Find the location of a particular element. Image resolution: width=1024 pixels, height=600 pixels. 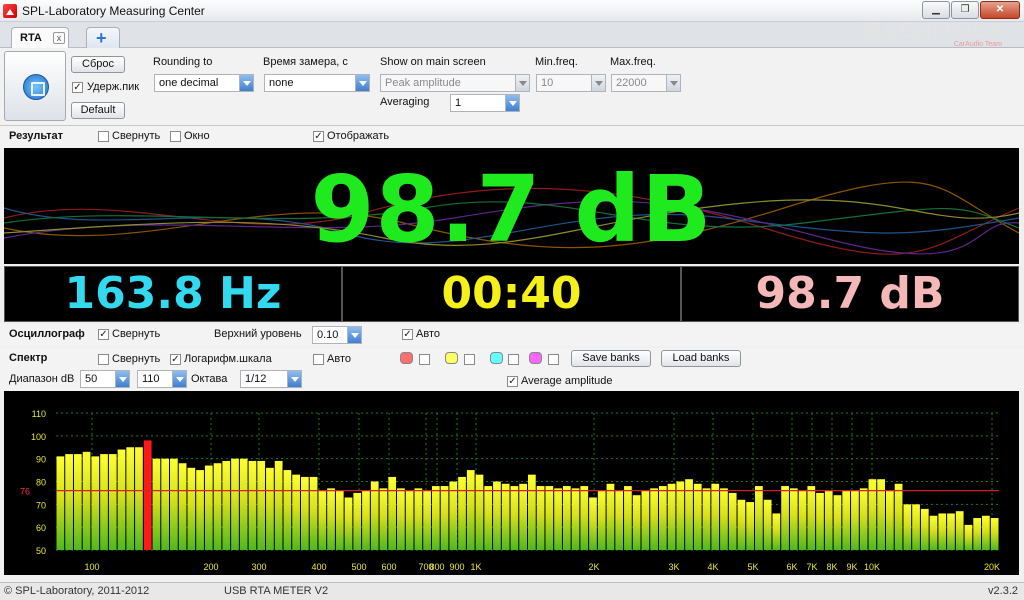

bank-red-checkbox is located at coordinates (424, 359).